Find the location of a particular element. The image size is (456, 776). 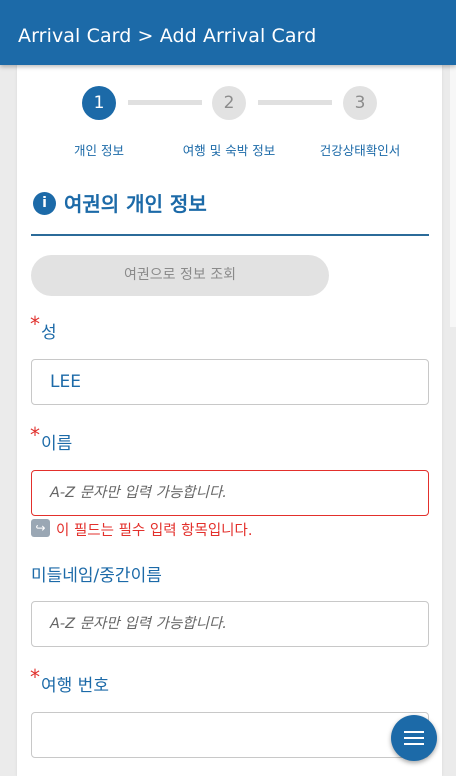

given-name-input: A-Z 문자만 입력 가능합니다. is located at coordinates (230, 493).